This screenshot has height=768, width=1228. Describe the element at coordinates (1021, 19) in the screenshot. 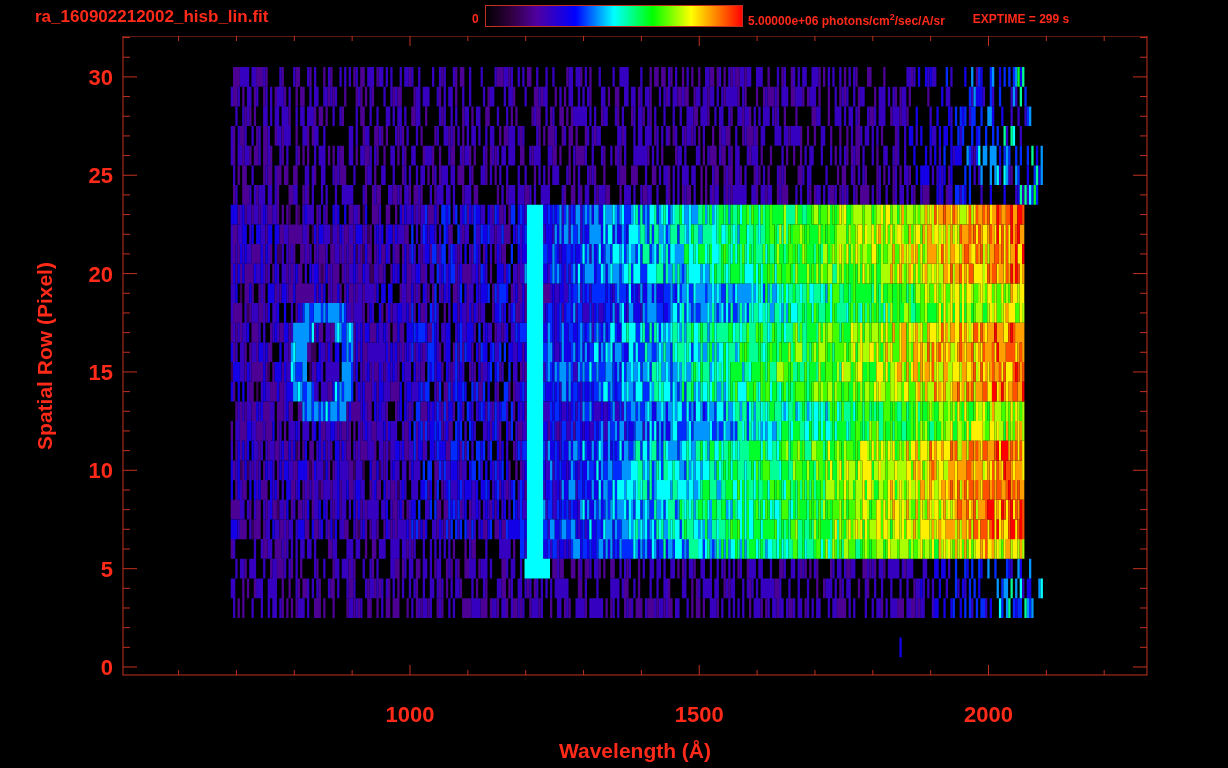

I see `exposure-time: EXPTIME = 299 s` at that location.